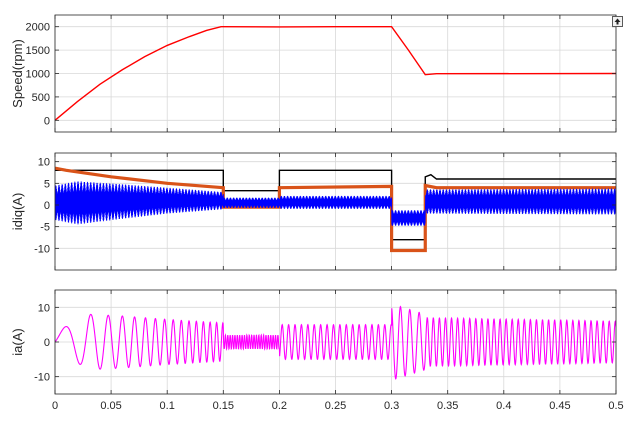  Describe the element at coordinates (38, 51) in the screenshot. I see `y-tick-label: 1500` at that location.